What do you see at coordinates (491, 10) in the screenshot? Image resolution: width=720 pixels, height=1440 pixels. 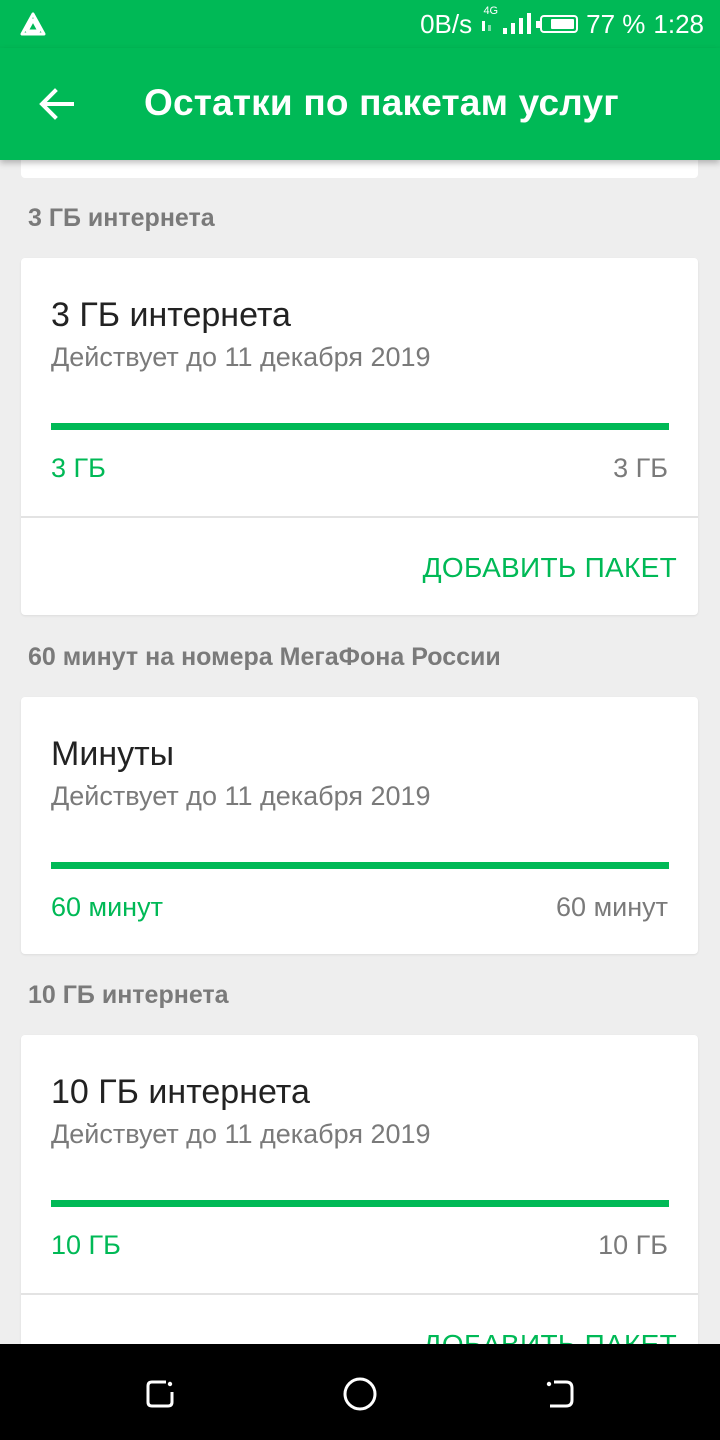 I see `network-type-label: 4G` at bounding box center [491, 10].